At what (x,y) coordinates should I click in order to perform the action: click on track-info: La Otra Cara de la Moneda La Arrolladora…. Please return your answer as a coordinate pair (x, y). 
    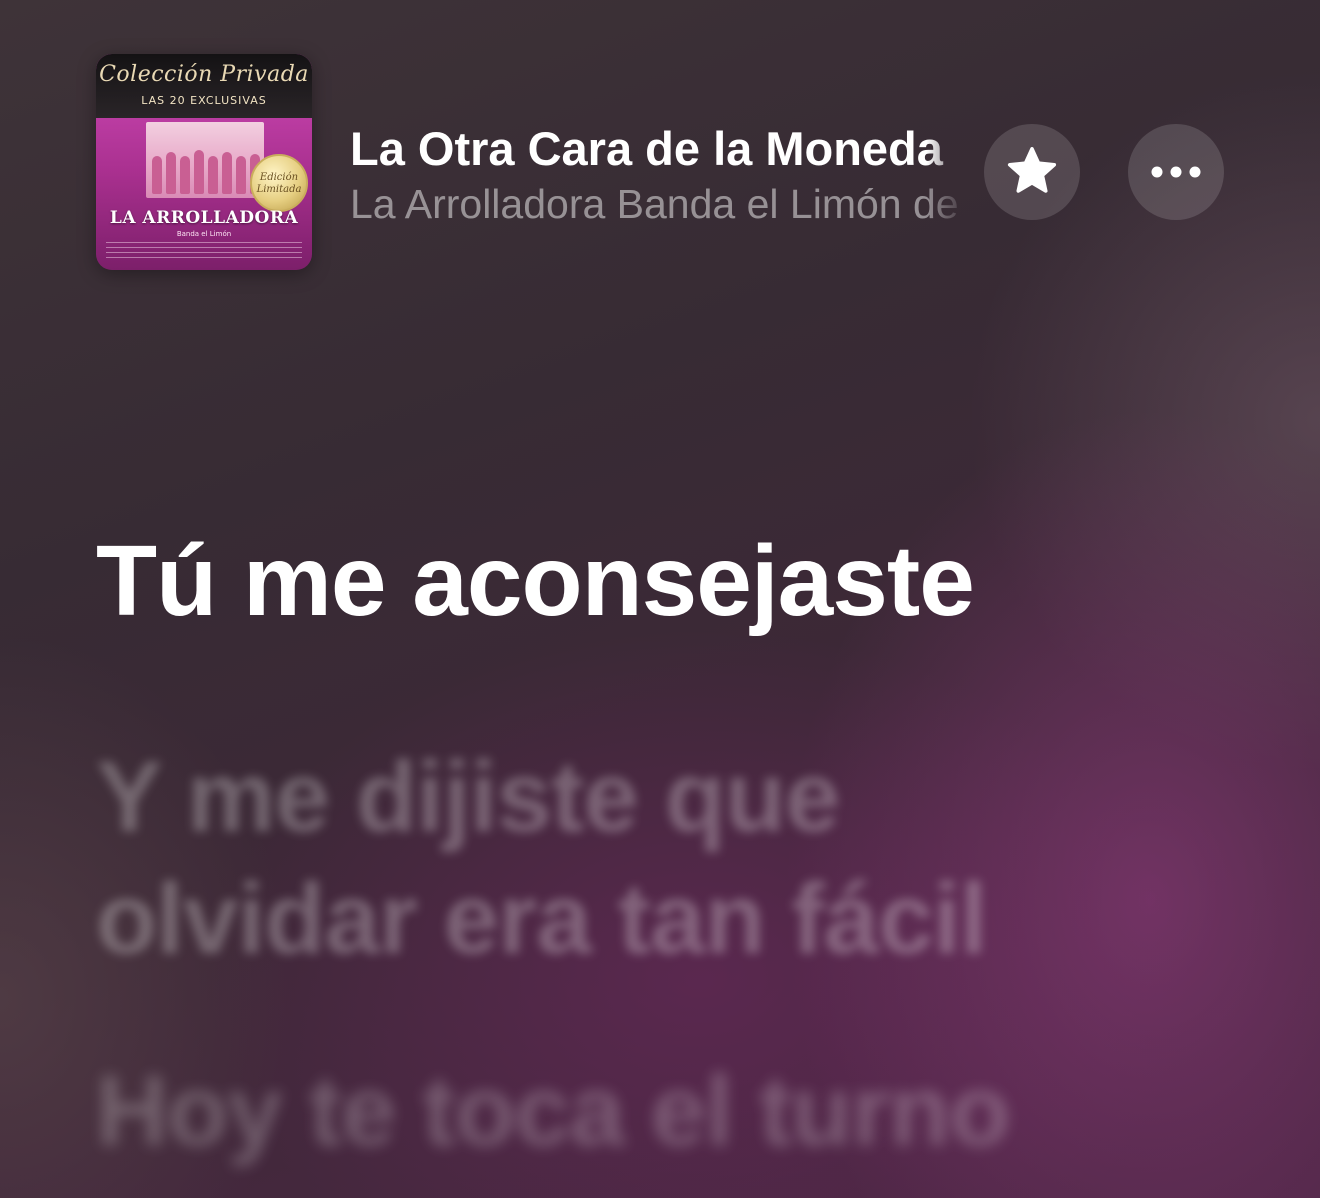
    Looking at the image, I should click on (660, 177).